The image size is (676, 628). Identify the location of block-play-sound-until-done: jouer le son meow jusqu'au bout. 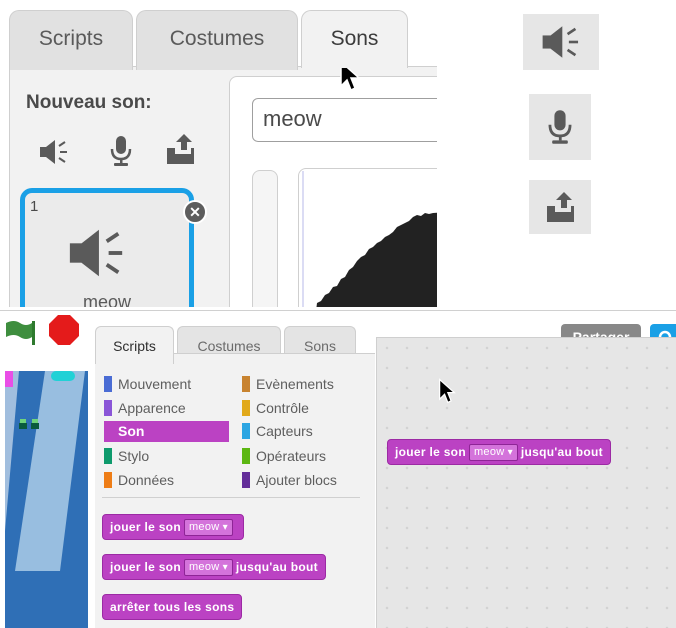
(214, 567).